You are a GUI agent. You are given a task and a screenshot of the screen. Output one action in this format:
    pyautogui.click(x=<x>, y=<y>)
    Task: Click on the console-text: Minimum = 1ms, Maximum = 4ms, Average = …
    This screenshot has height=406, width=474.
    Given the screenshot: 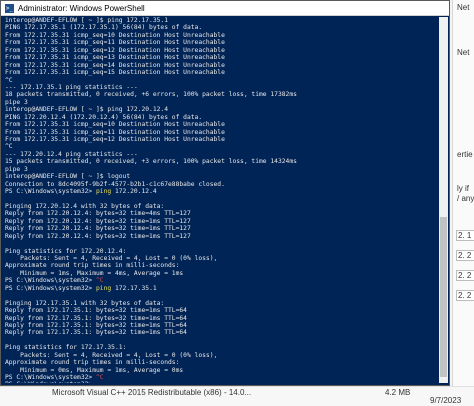 What is the action you would take?
    pyautogui.click(x=94, y=273)
    